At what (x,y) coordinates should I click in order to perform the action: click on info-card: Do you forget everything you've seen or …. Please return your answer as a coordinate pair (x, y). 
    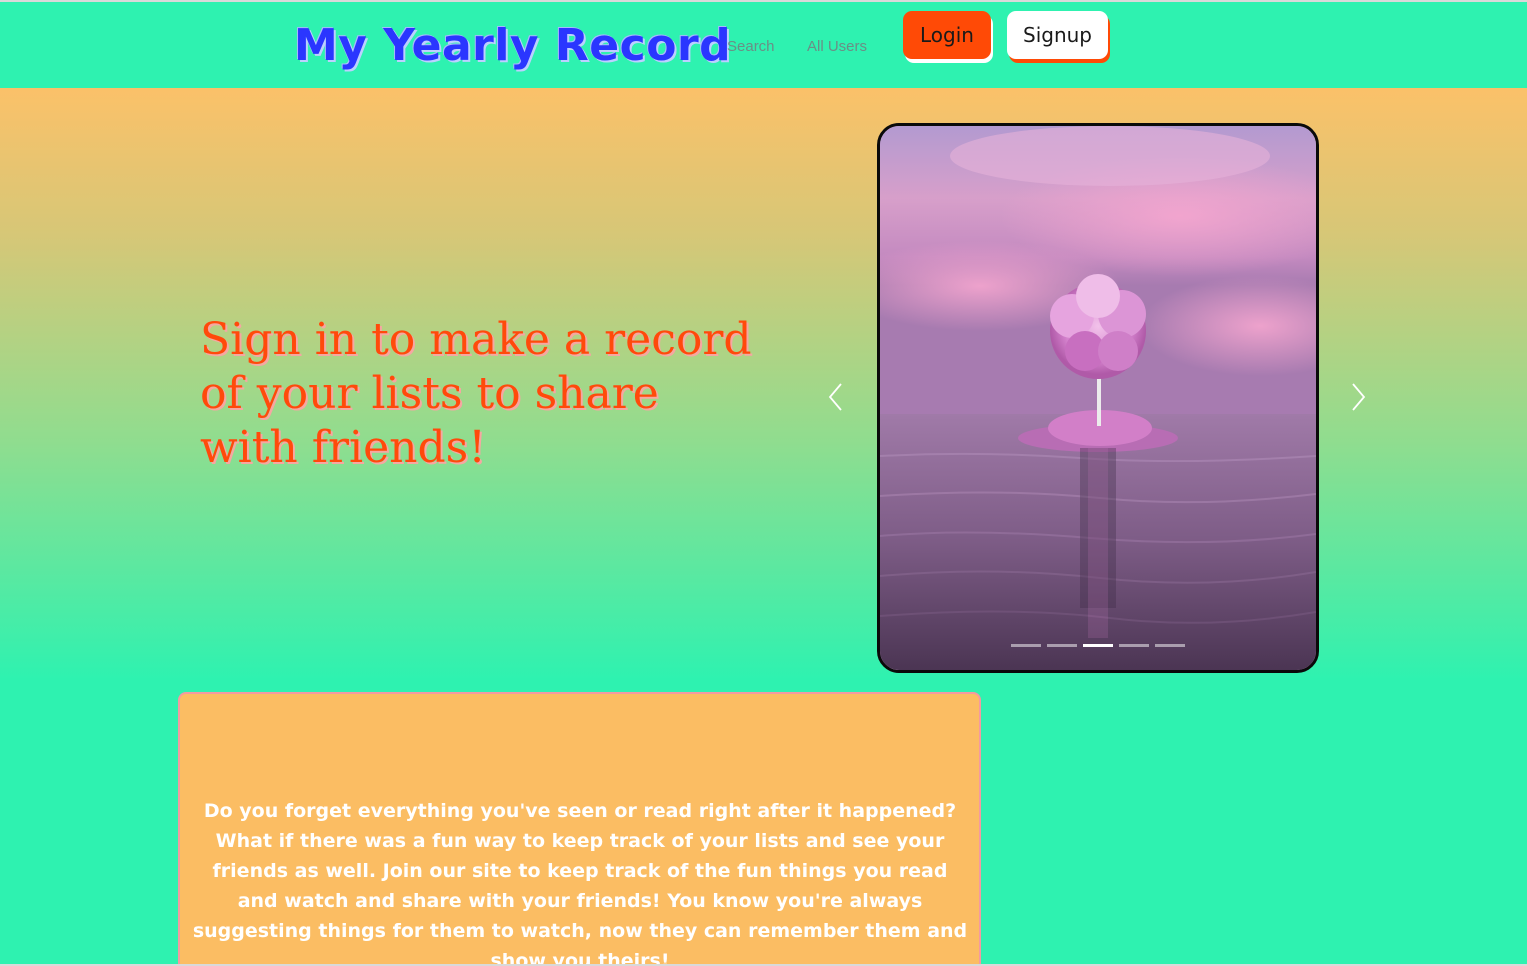
    Looking at the image, I should click on (579, 829).